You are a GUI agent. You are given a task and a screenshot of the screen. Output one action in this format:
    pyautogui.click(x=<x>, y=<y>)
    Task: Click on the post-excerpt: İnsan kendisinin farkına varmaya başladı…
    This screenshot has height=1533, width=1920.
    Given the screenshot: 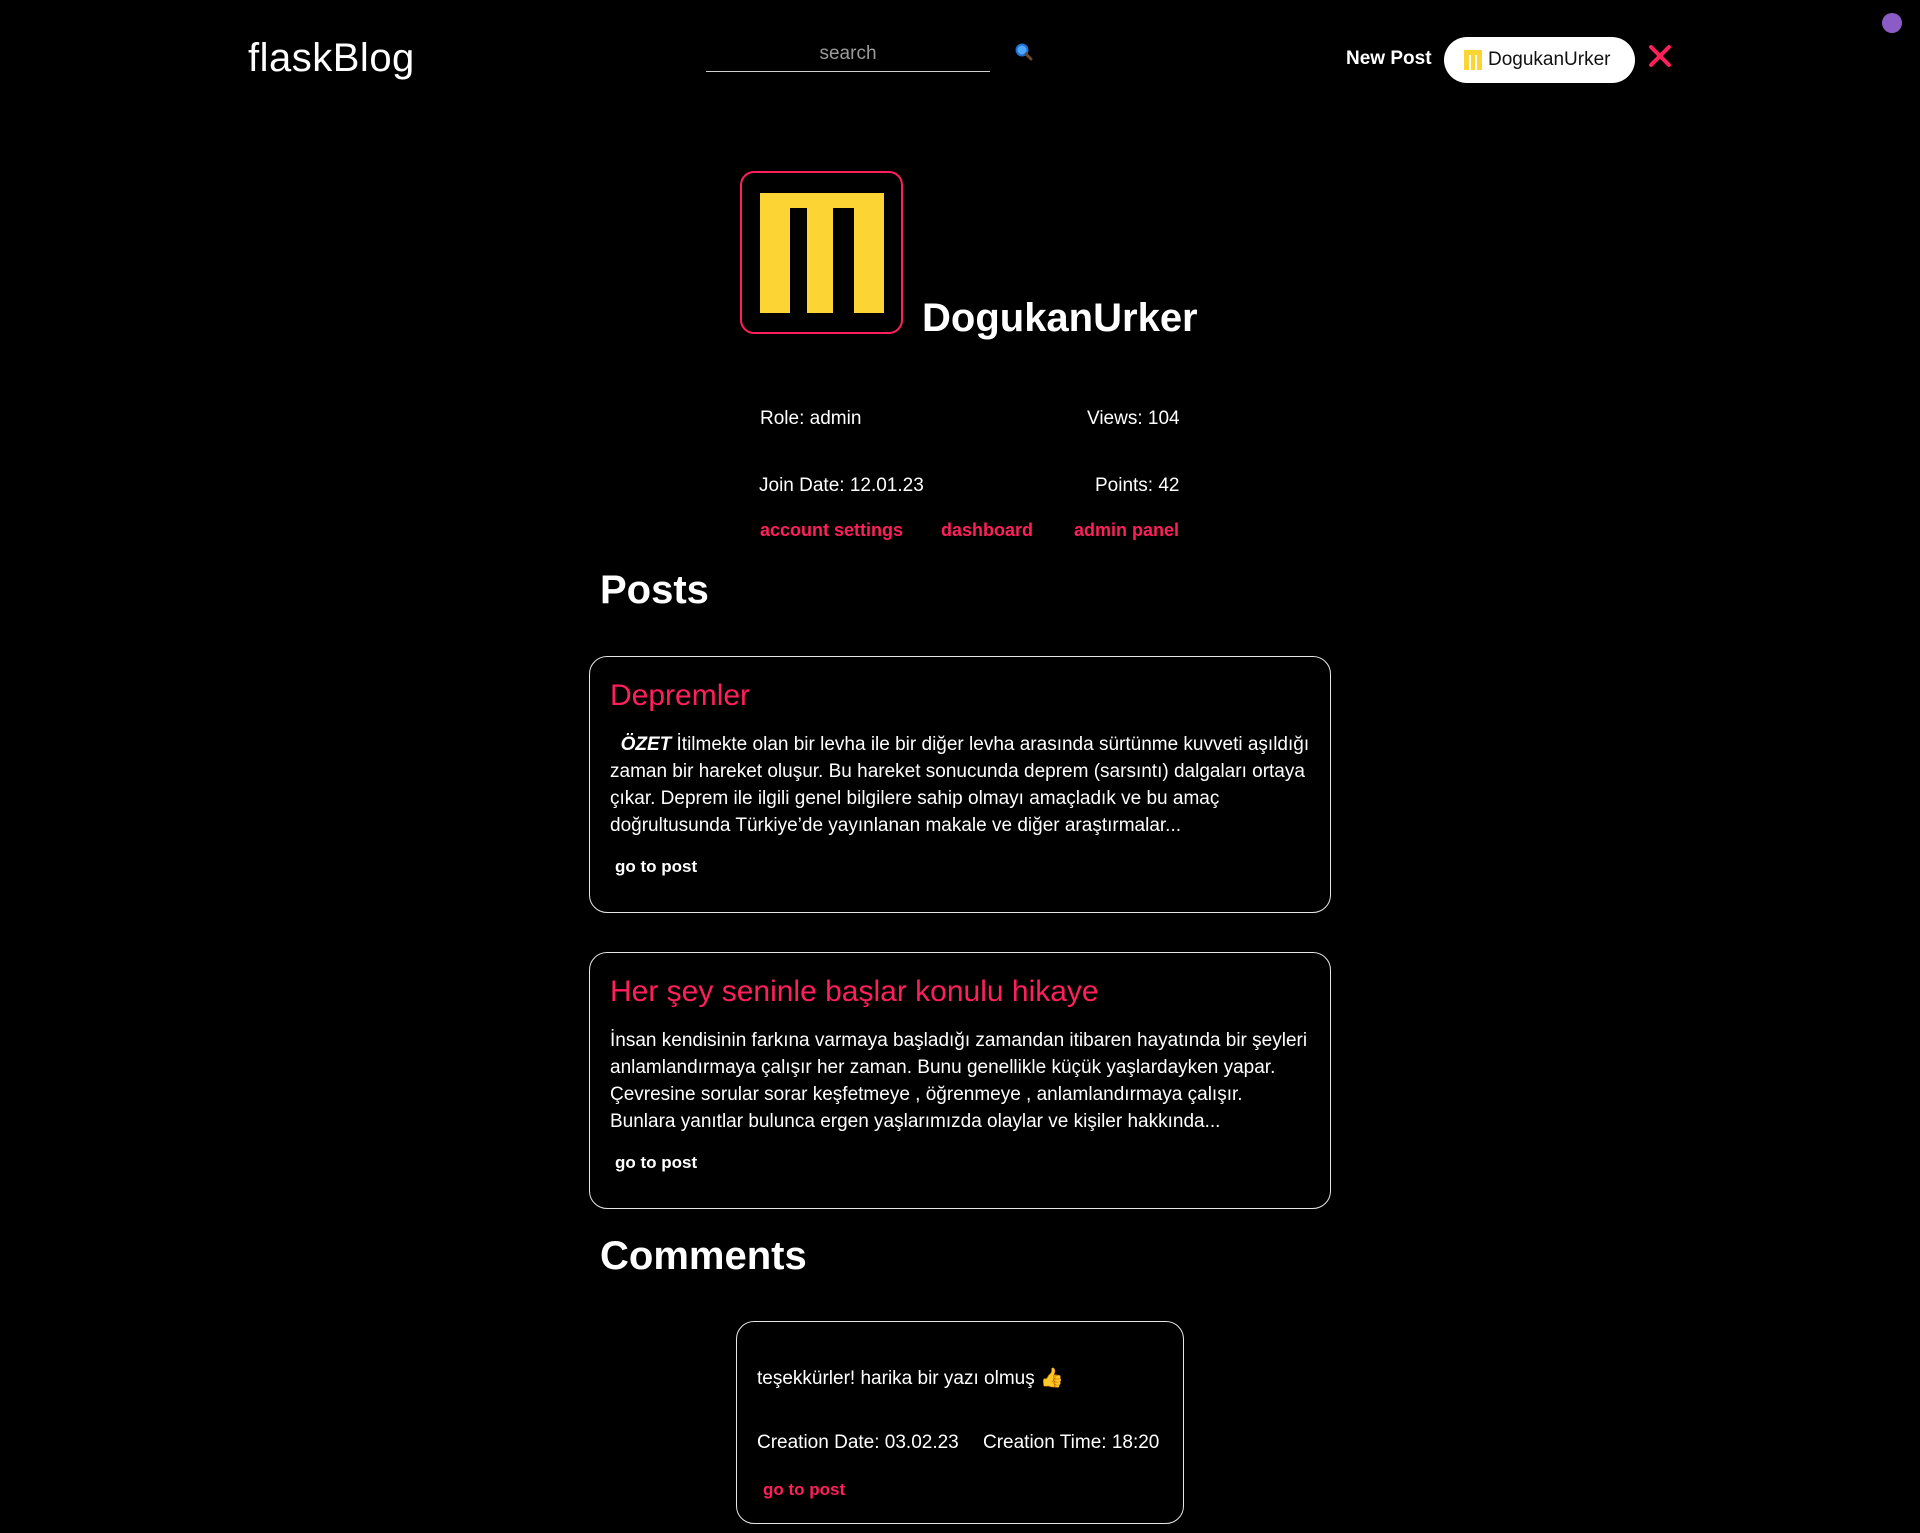 What is the action you would take?
    pyautogui.click(x=959, y=1081)
    